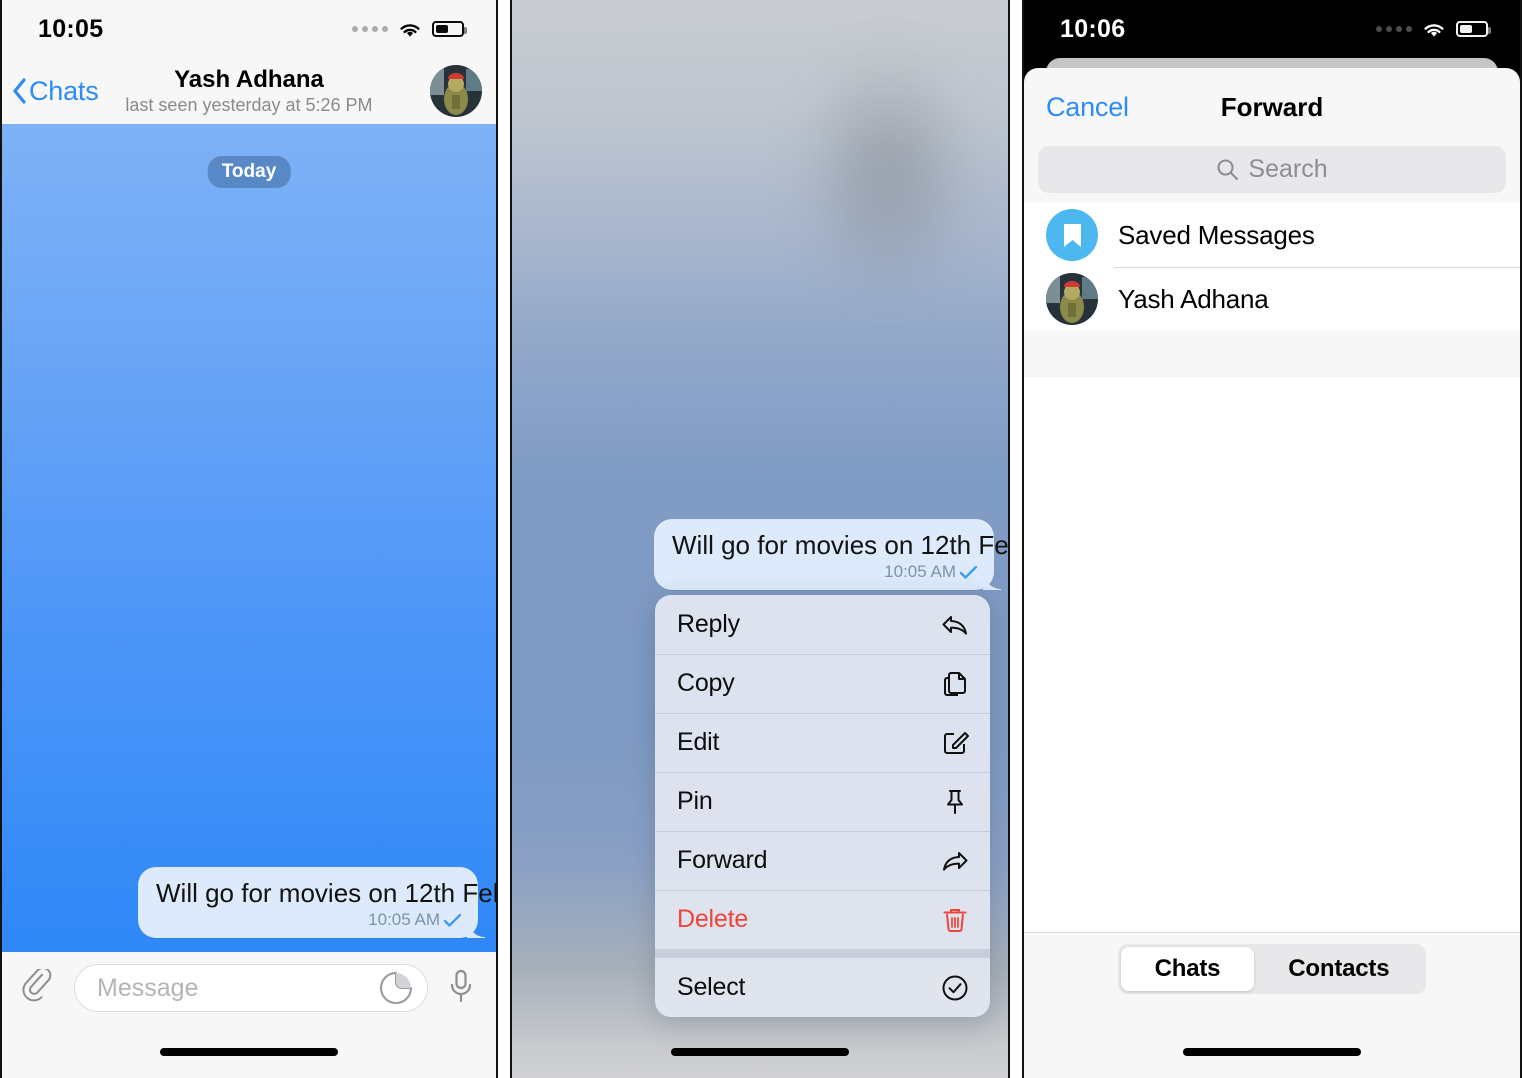 This screenshot has width=1524, height=1078. I want to click on copy-icon, so click(955, 683).